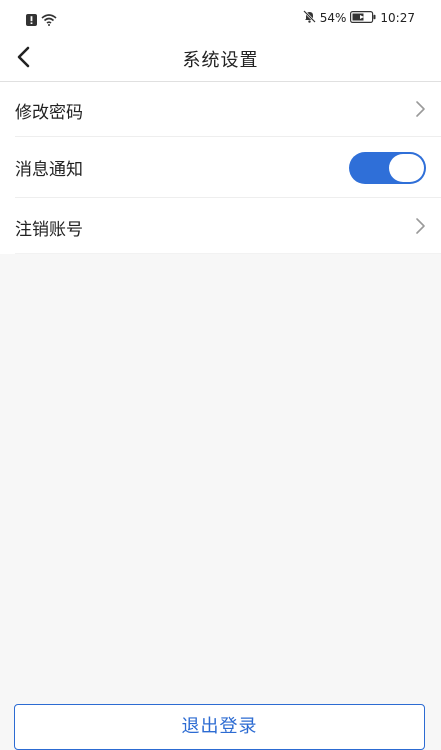  What do you see at coordinates (397, 18) in the screenshot?
I see `status-time: 10:27` at bounding box center [397, 18].